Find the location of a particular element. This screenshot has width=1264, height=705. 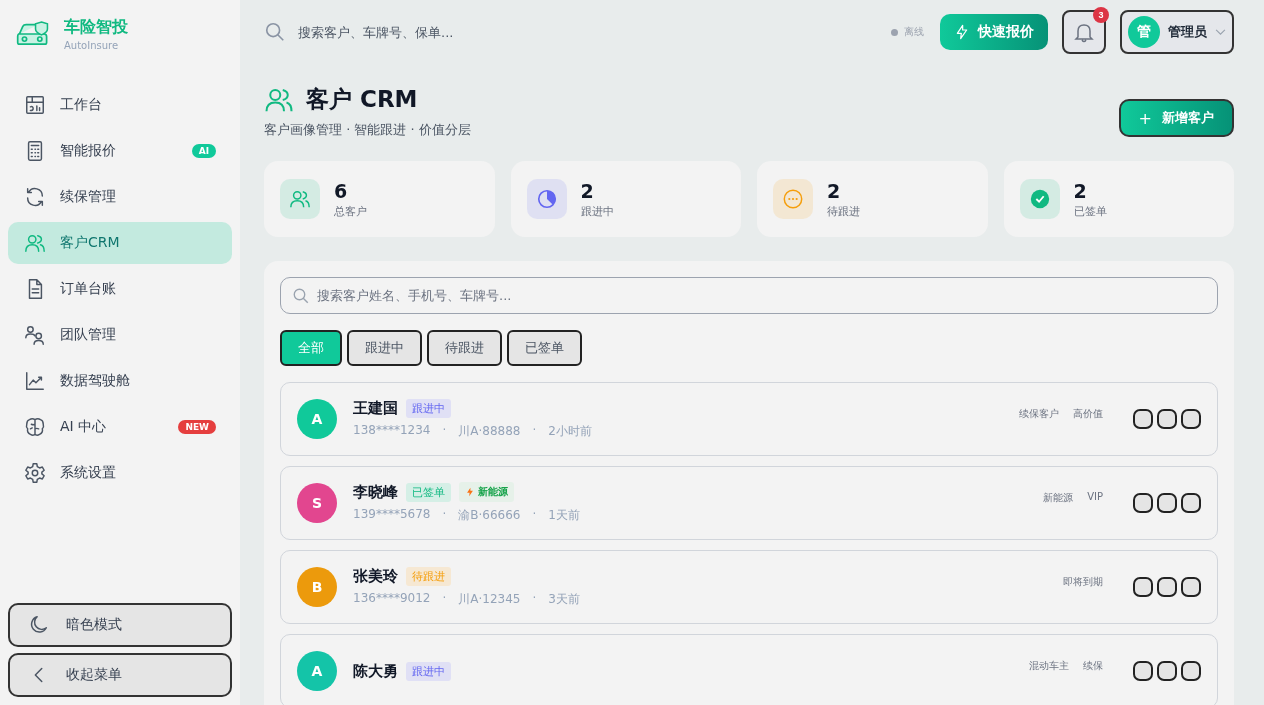

caret-icon is located at coordinates (1220, 32).